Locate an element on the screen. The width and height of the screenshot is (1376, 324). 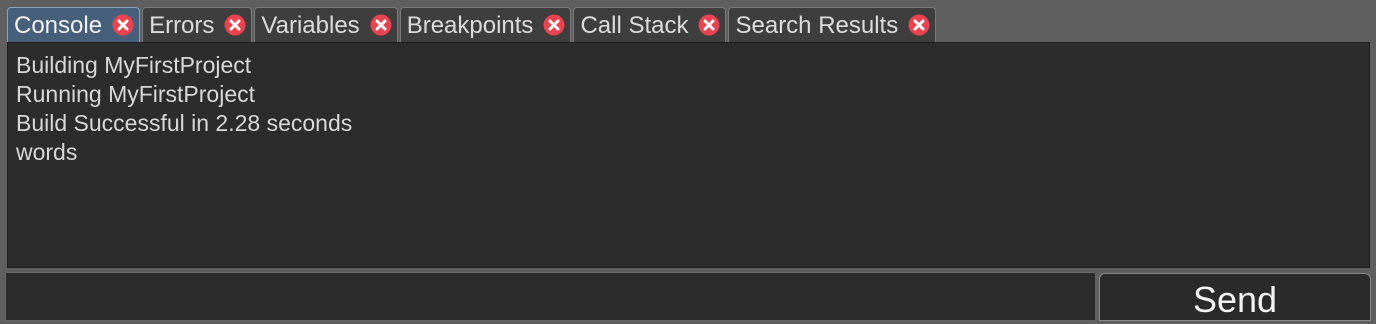
tab-label: Errors is located at coordinates (182, 25).